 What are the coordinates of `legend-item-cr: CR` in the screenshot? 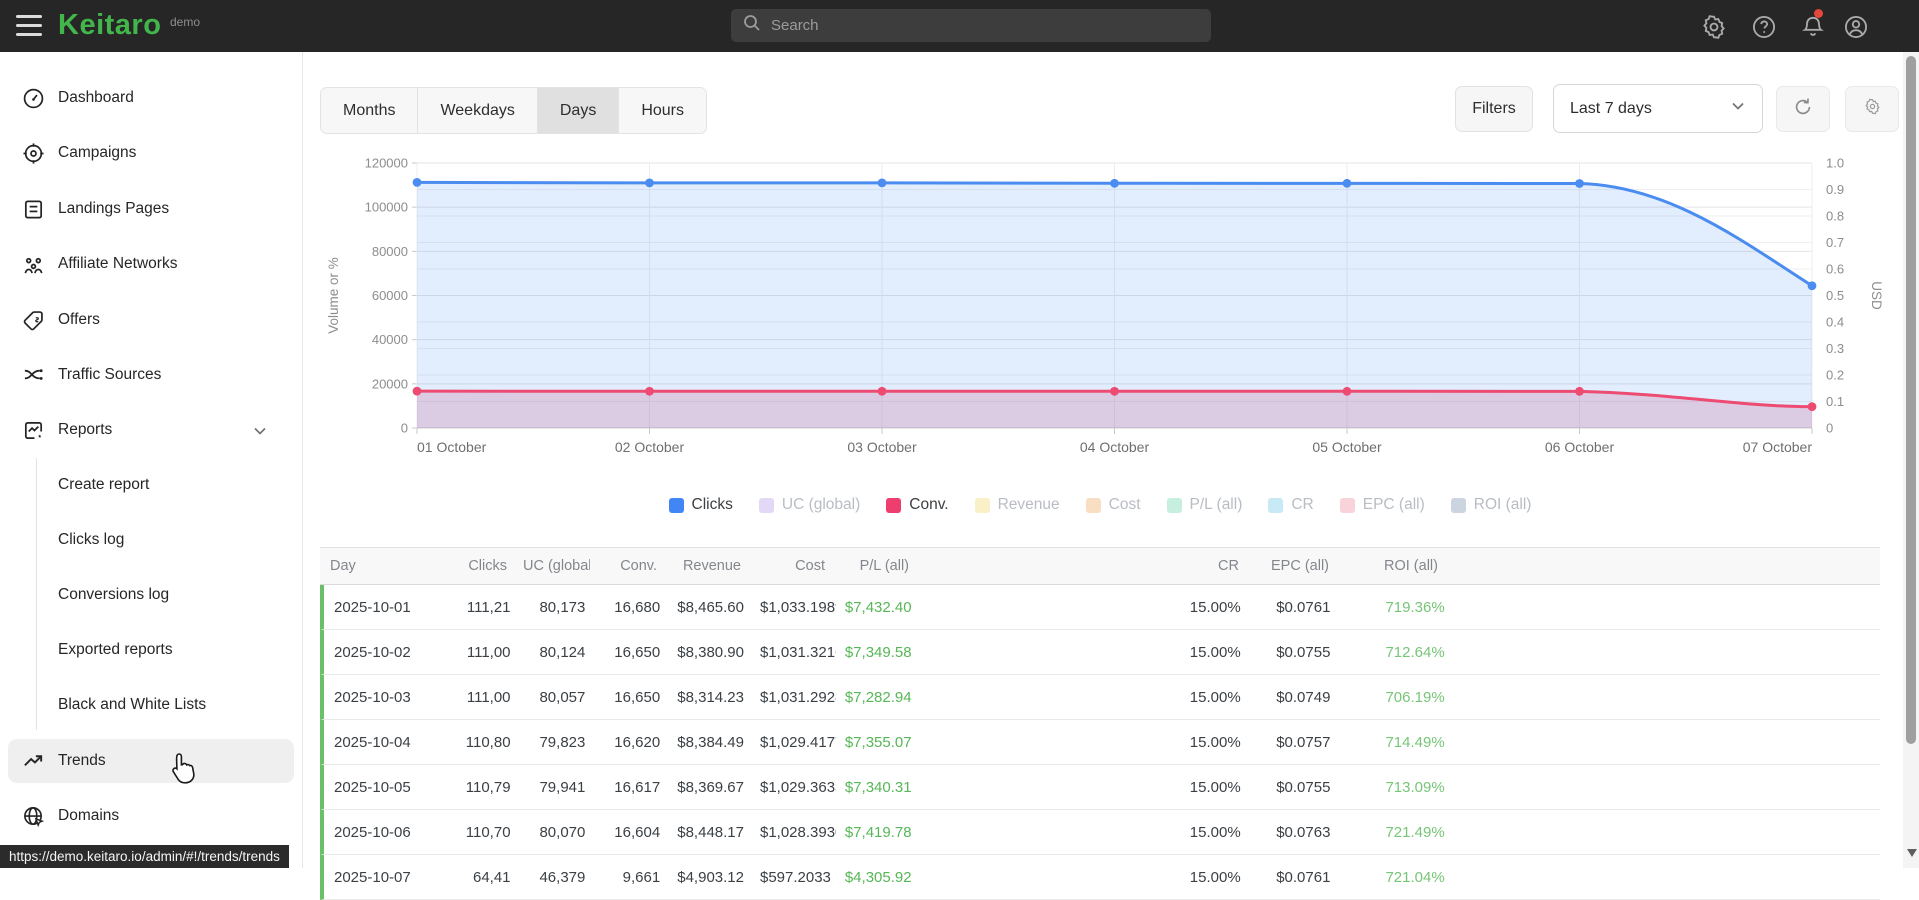 It's located at (1291, 505).